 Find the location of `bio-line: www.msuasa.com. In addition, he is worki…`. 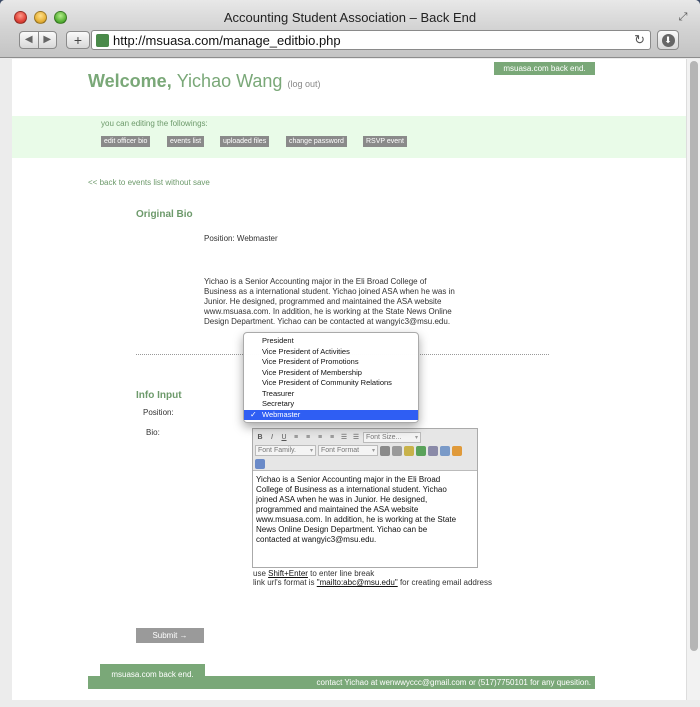

bio-line: www.msuasa.com. In addition, he is worki… is located at coordinates (356, 519).